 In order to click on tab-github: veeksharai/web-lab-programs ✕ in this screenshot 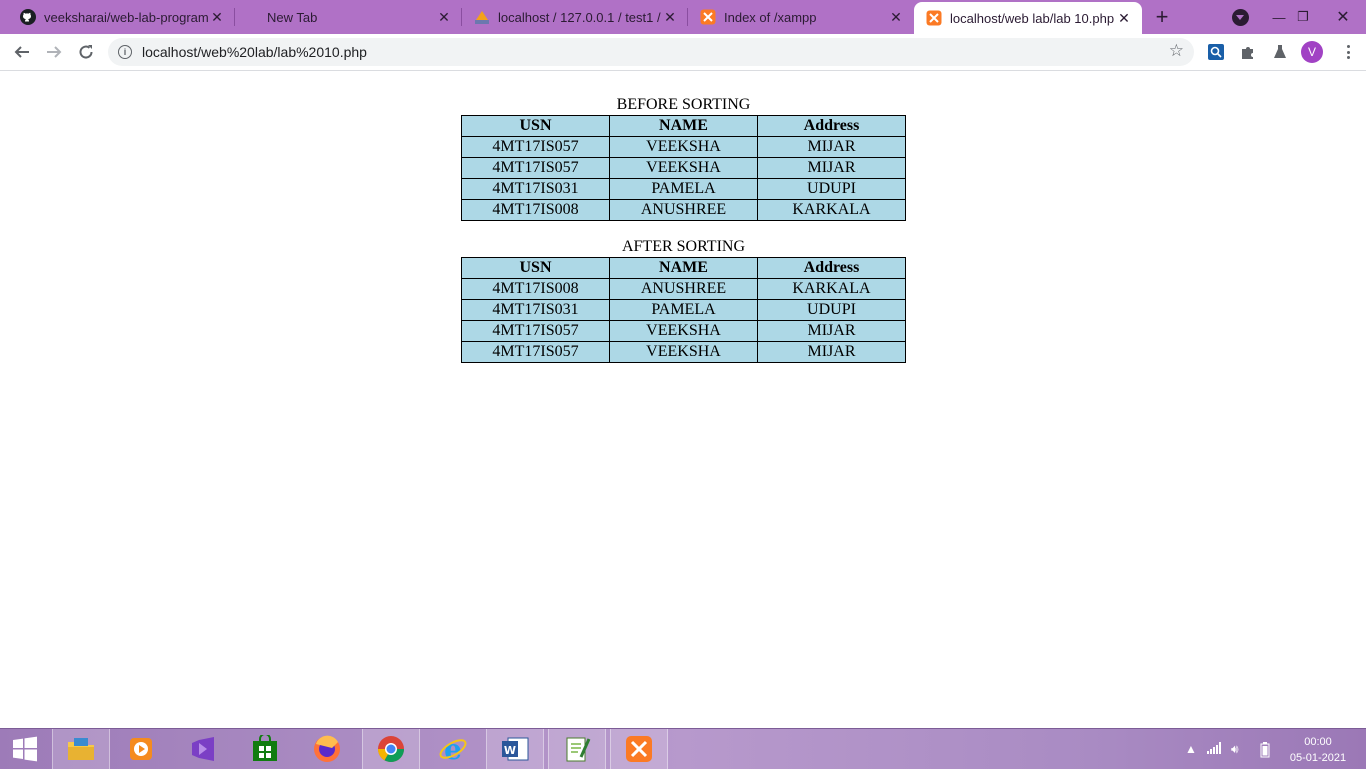, I will do `click(117, 17)`.